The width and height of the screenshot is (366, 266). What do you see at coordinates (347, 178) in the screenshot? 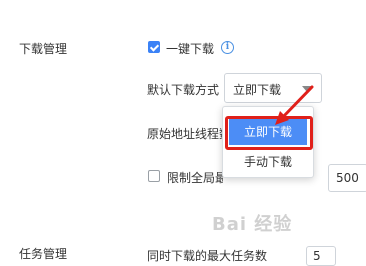
I see `limit-global-value-input: 500` at bounding box center [347, 178].